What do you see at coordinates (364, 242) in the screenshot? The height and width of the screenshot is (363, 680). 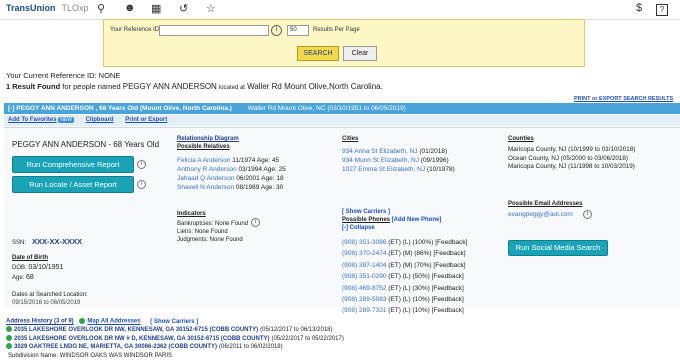 I see `phone-number: (908) 351-3086` at bounding box center [364, 242].